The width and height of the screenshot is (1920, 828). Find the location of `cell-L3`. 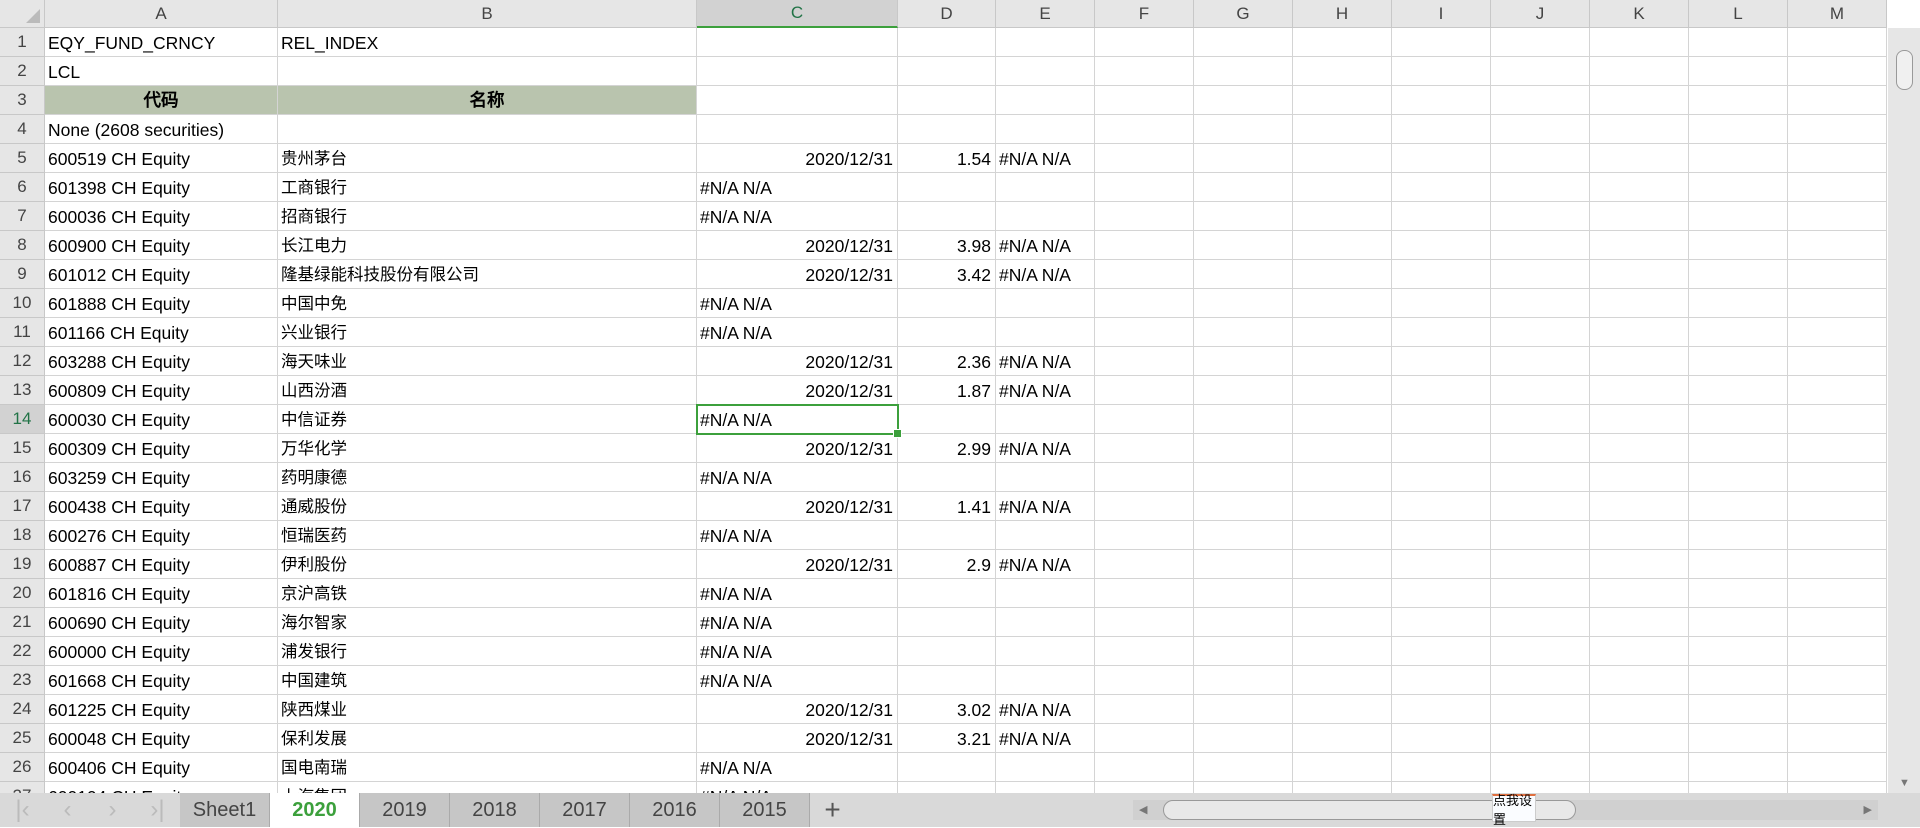

cell-L3 is located at coordinates (1738, 100).